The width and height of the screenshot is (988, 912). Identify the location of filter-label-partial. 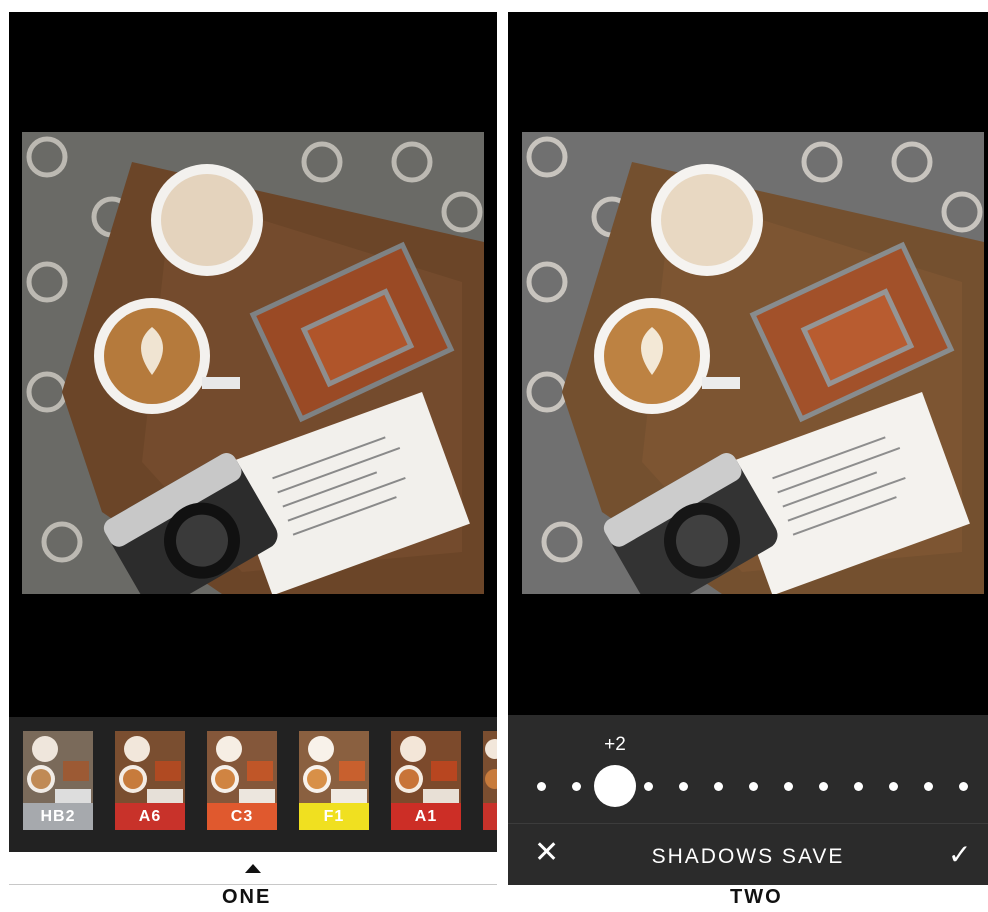
(490, 816).